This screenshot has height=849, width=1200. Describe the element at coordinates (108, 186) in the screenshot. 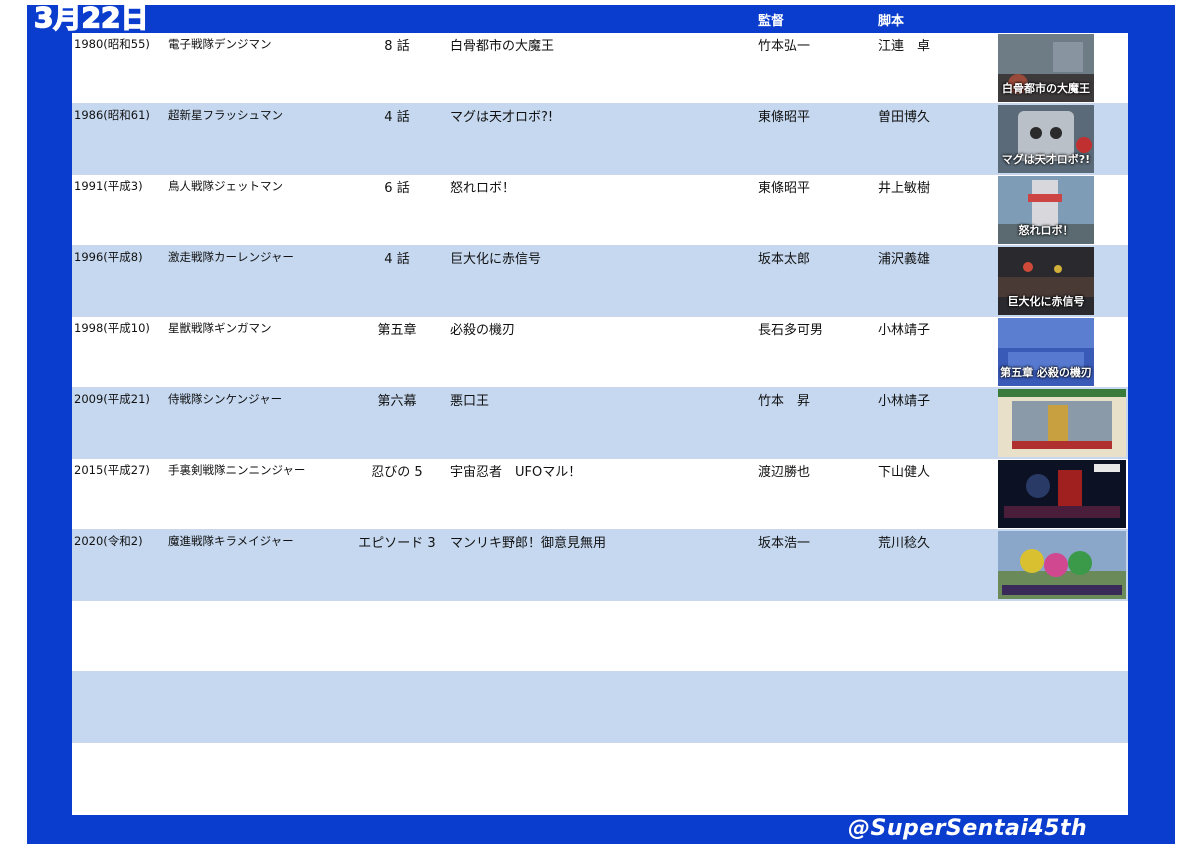

I see `year-cell: 1991(平成3)` at that location.